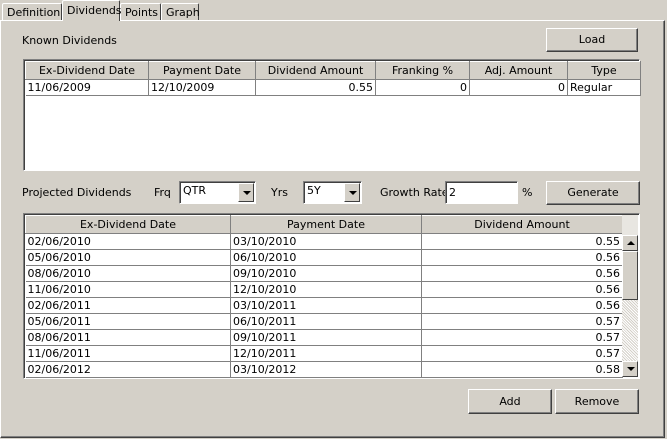 The width and height of the screenshot is (667, 439). I want to click on vertical-scrollbar, so click(630, 296).